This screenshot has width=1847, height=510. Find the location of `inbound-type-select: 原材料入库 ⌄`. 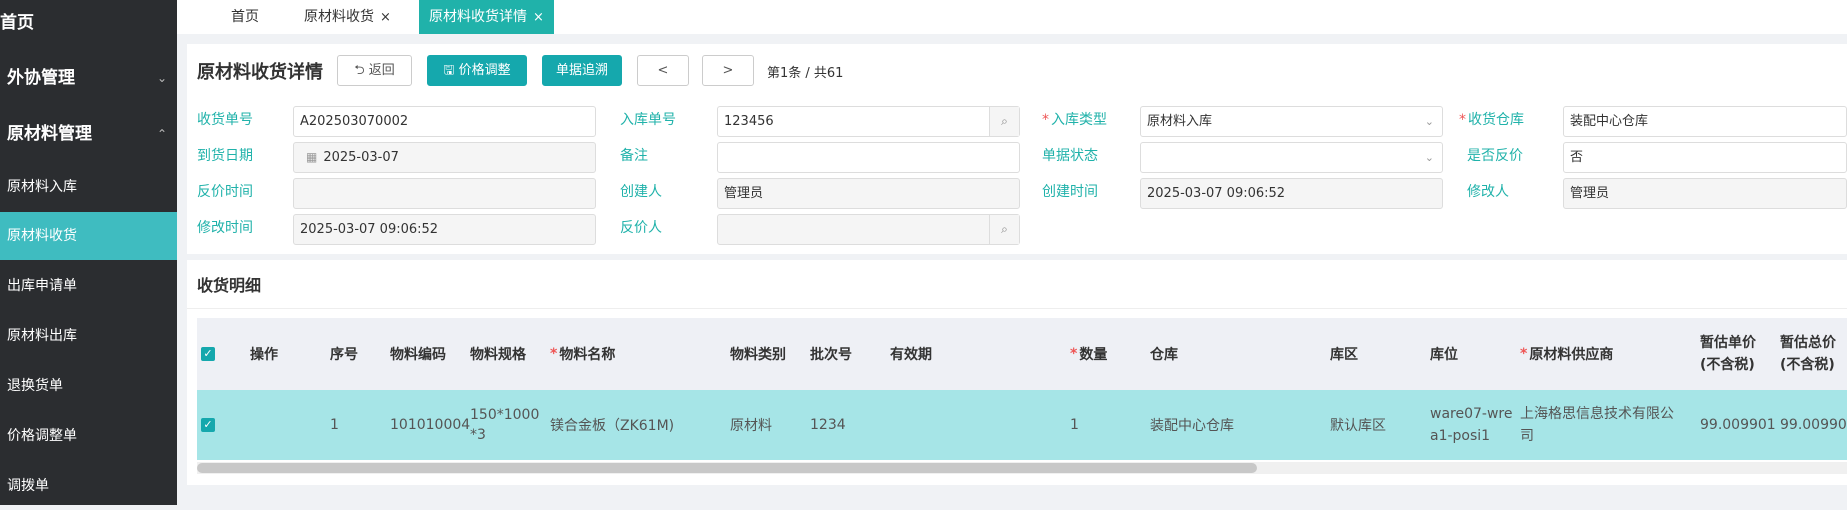

inbound-type-select: 原材料入库 ⌄ is located at coordinates (1291, 121).